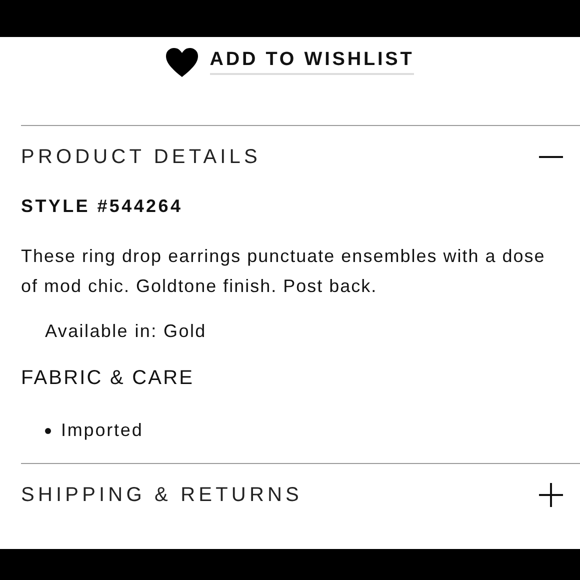 This screenshot has width=580, height=580. I want to click on product-description: These ring drop earrings punctuate ensembles with a dose of mod chic. Goldtone finish. Post back., so click(283, 271).